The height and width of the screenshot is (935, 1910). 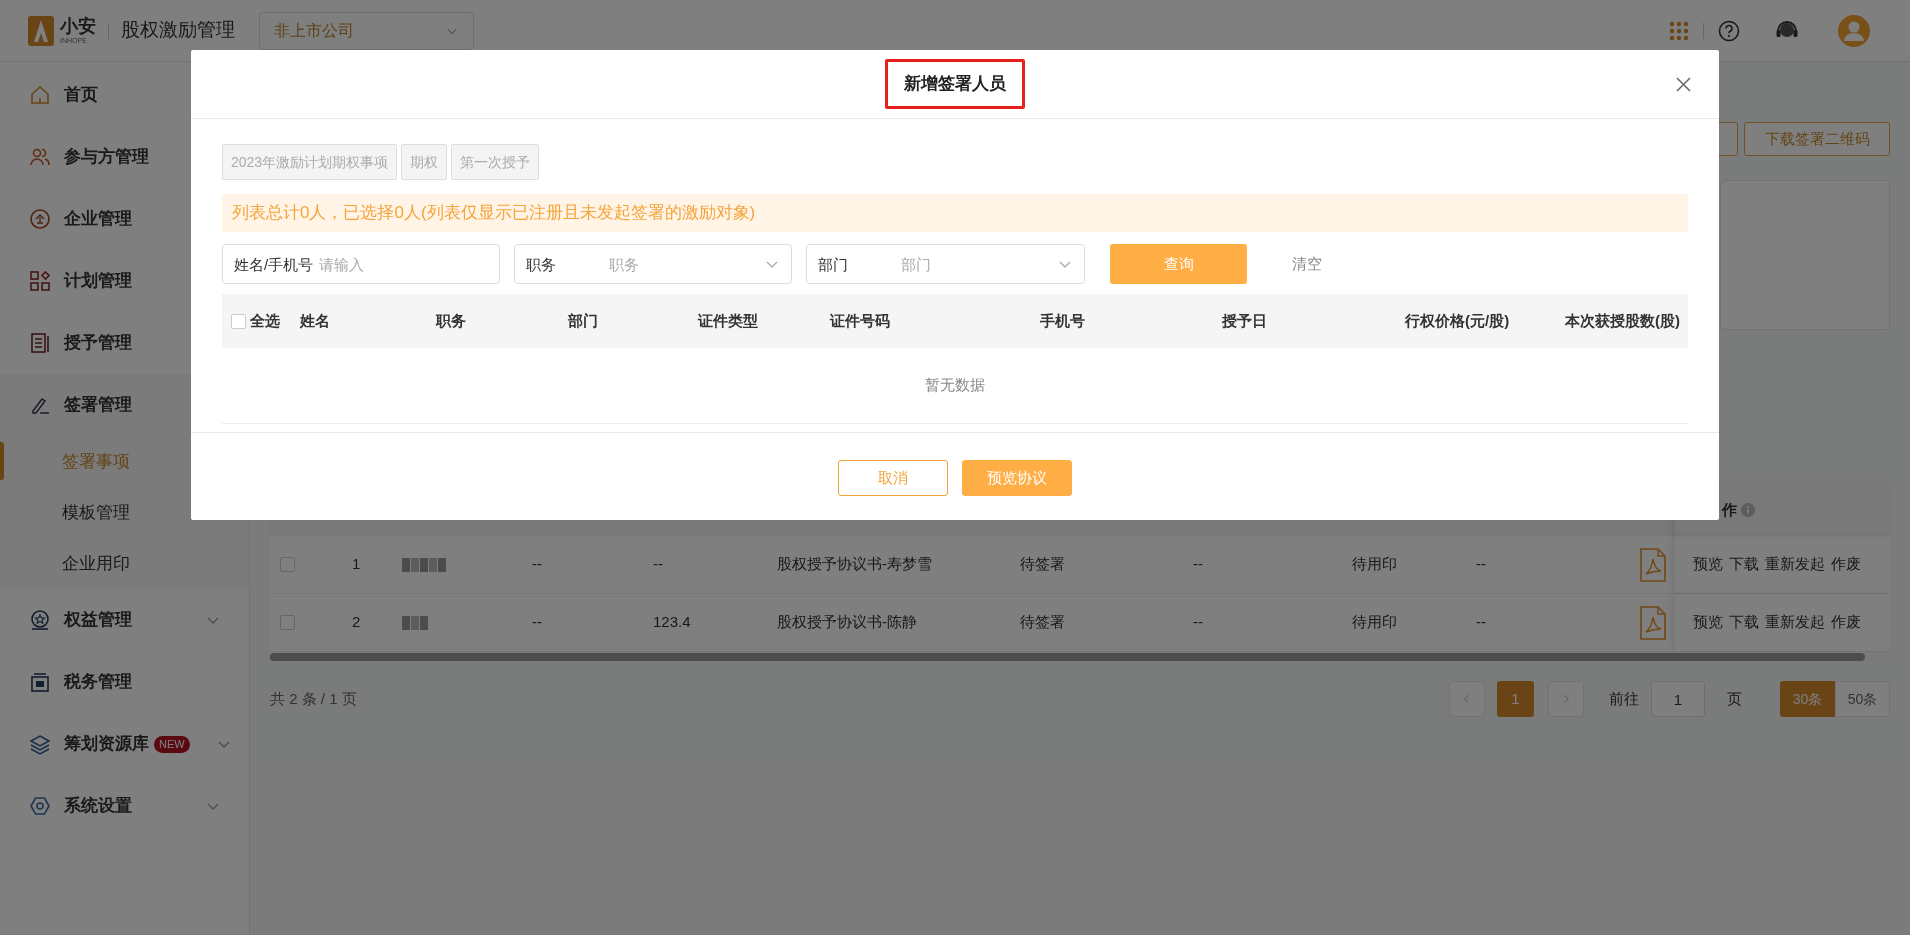 I want to click on column-header: 证件类型, so click(x=728, y=320).